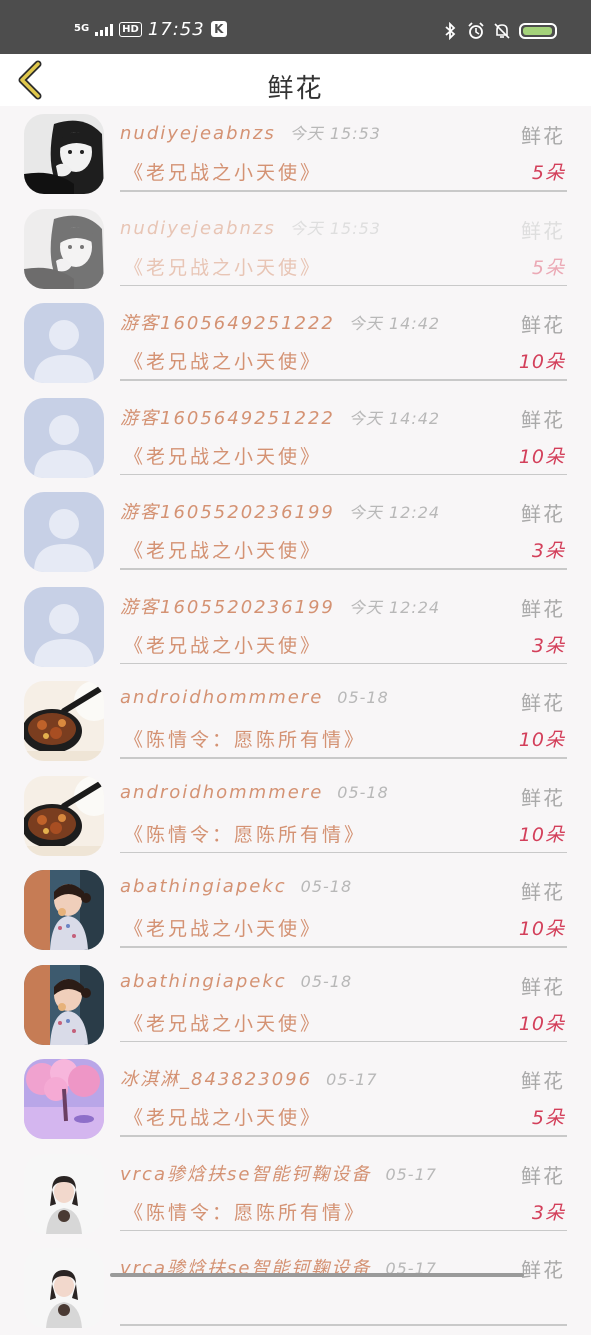 This screenshot has height=1335, width=591. What do you see at coordinates (245, 1174) in the screenshot?
I see `user-name: vrca骖焓扶se智能钶鞠设备` at bounding box center [245, 1174].